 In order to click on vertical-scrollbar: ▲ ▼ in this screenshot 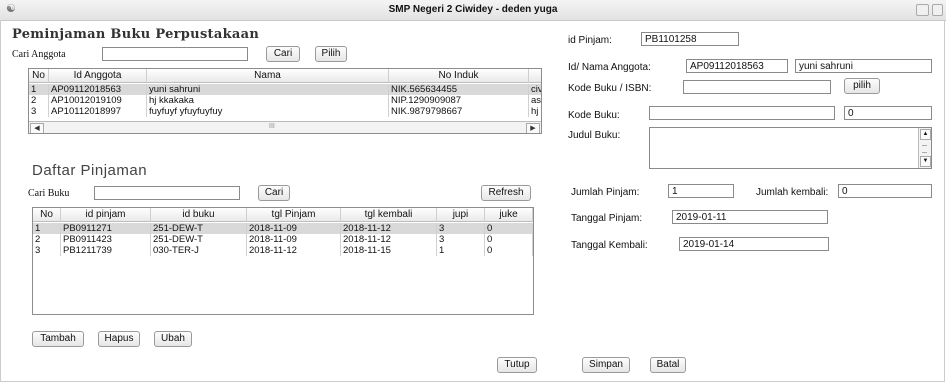, I will do `click(924, 148)`.